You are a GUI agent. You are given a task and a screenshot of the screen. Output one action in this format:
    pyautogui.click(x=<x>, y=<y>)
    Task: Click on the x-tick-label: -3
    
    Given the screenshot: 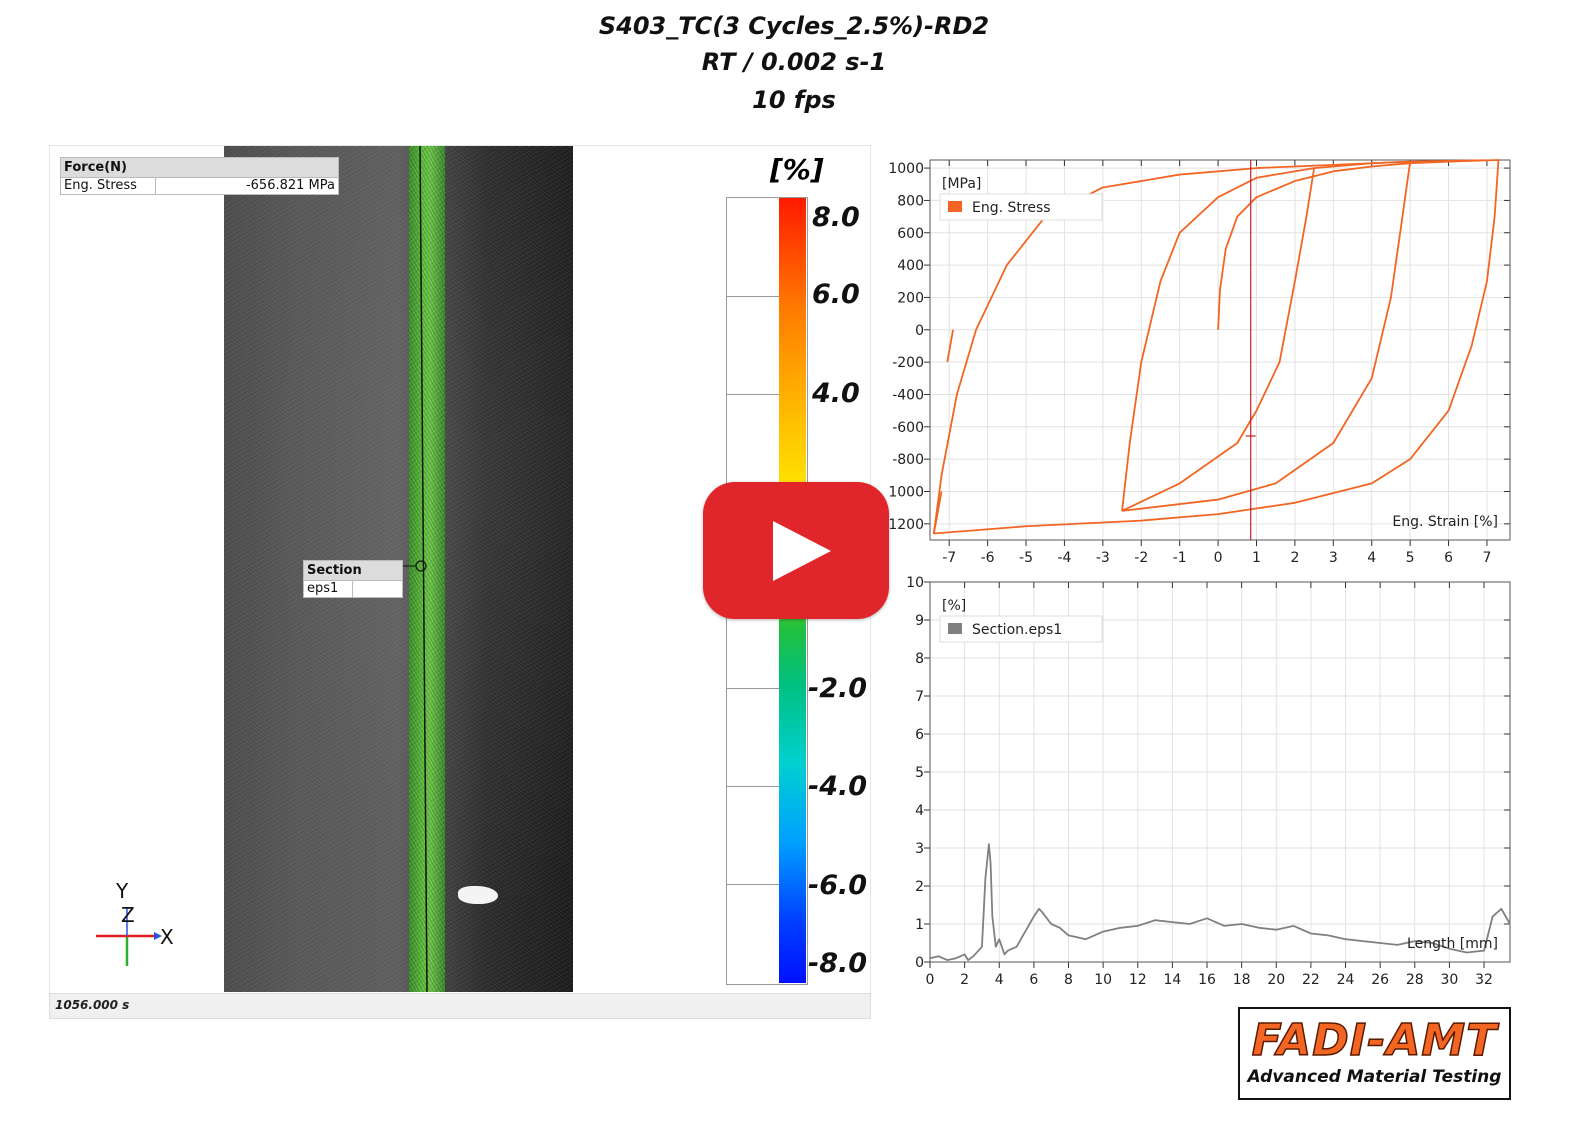 What is the action you would take?
    pyautogui.click(x=1103, y=558)
    